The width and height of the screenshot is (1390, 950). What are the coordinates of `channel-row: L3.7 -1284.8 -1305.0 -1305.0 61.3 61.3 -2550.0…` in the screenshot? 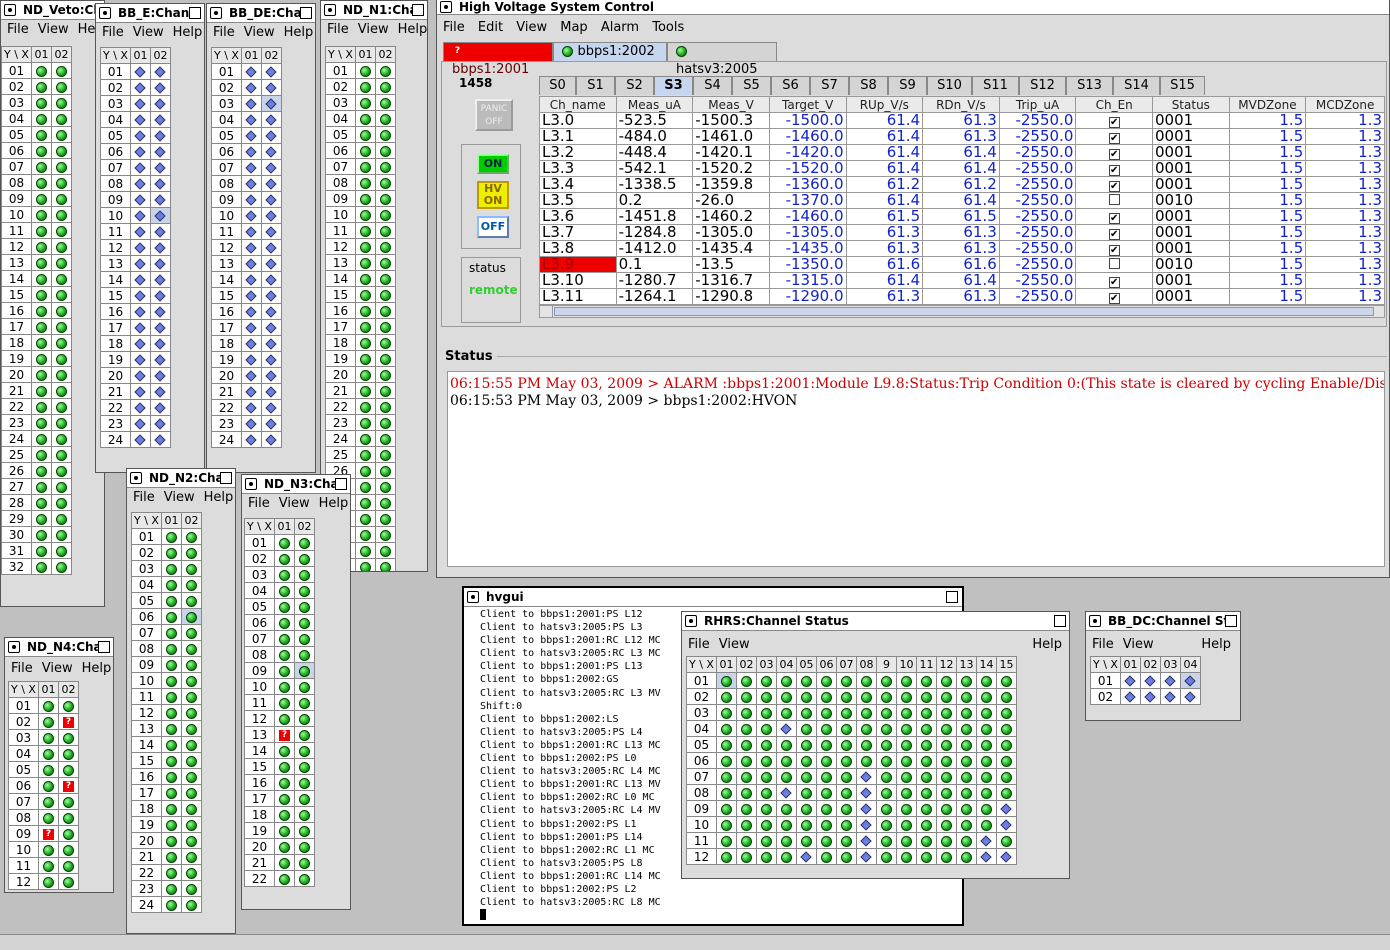 It's located at (962, 232).